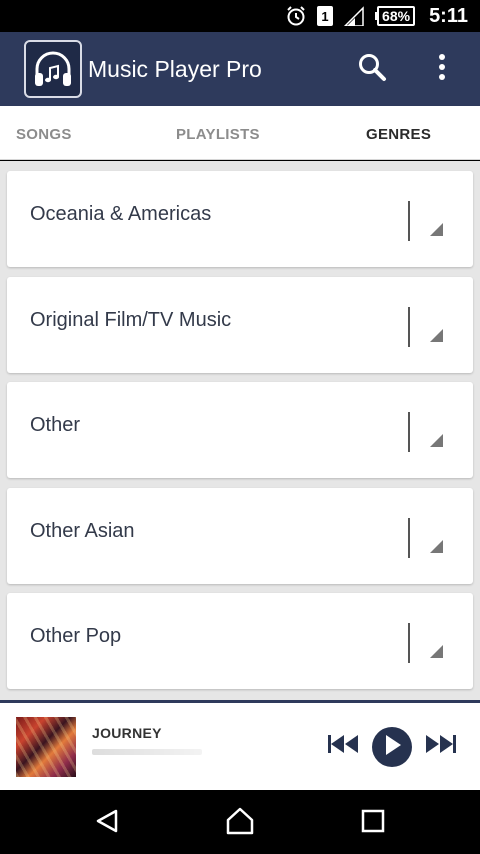 This screenshot has width=480, height=854. What do you see at coordinates (448, 15) in the screenshot?
I see `clock: 5:11` at bounding box center [448, 15].